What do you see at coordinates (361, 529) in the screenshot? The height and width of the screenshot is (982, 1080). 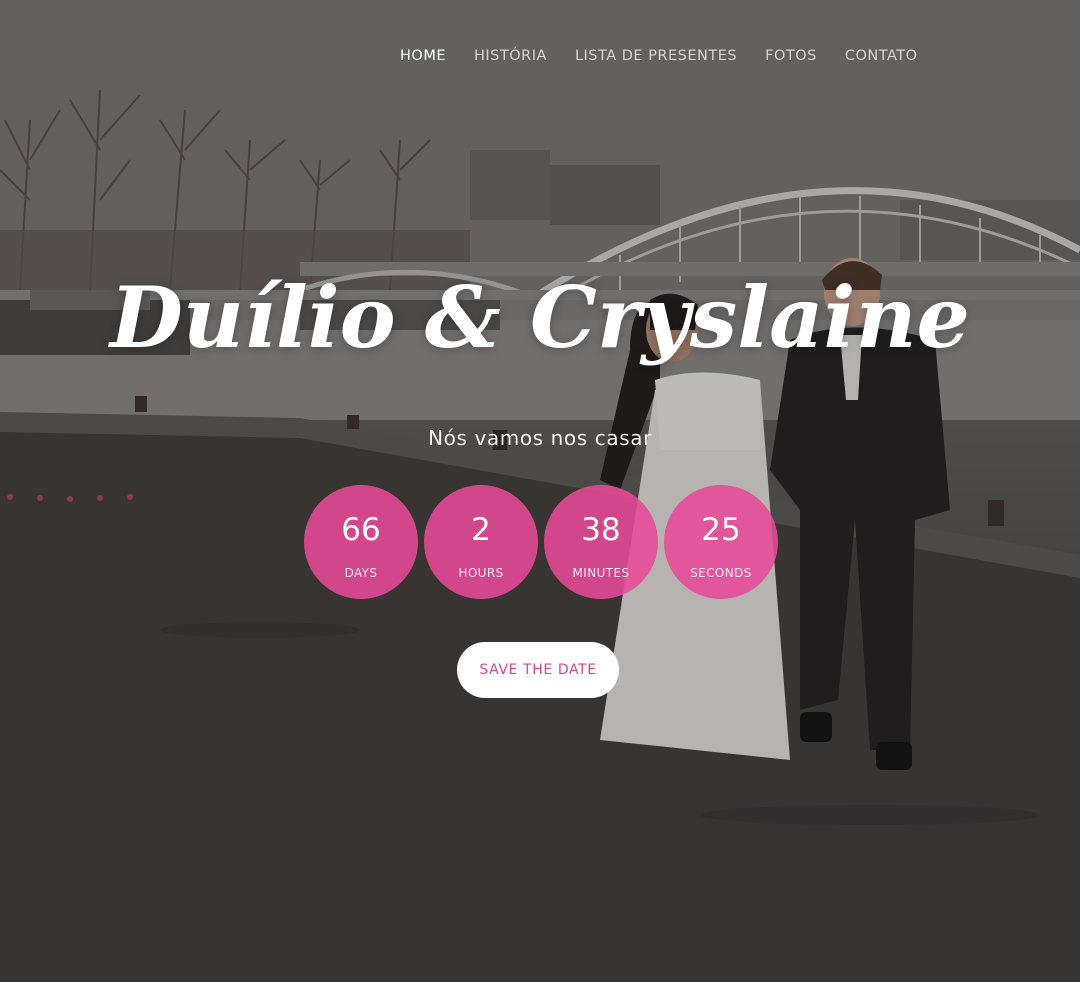 I see `countdown-days-value: 66` at bounding box center [361, 529].